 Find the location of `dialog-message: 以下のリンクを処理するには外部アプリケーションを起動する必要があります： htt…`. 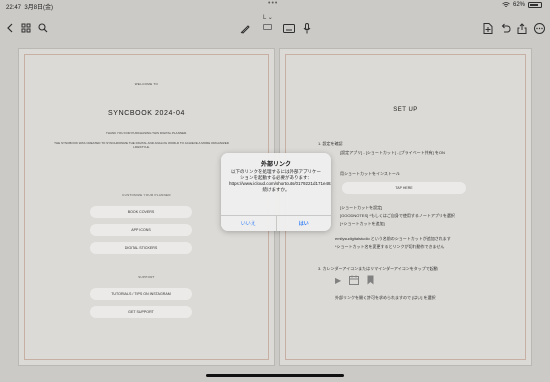

dialog-message: 以下のリンクを処理するには外部アプリケーションを起動する必要があります： htt… is located at coordinates (280, 180).